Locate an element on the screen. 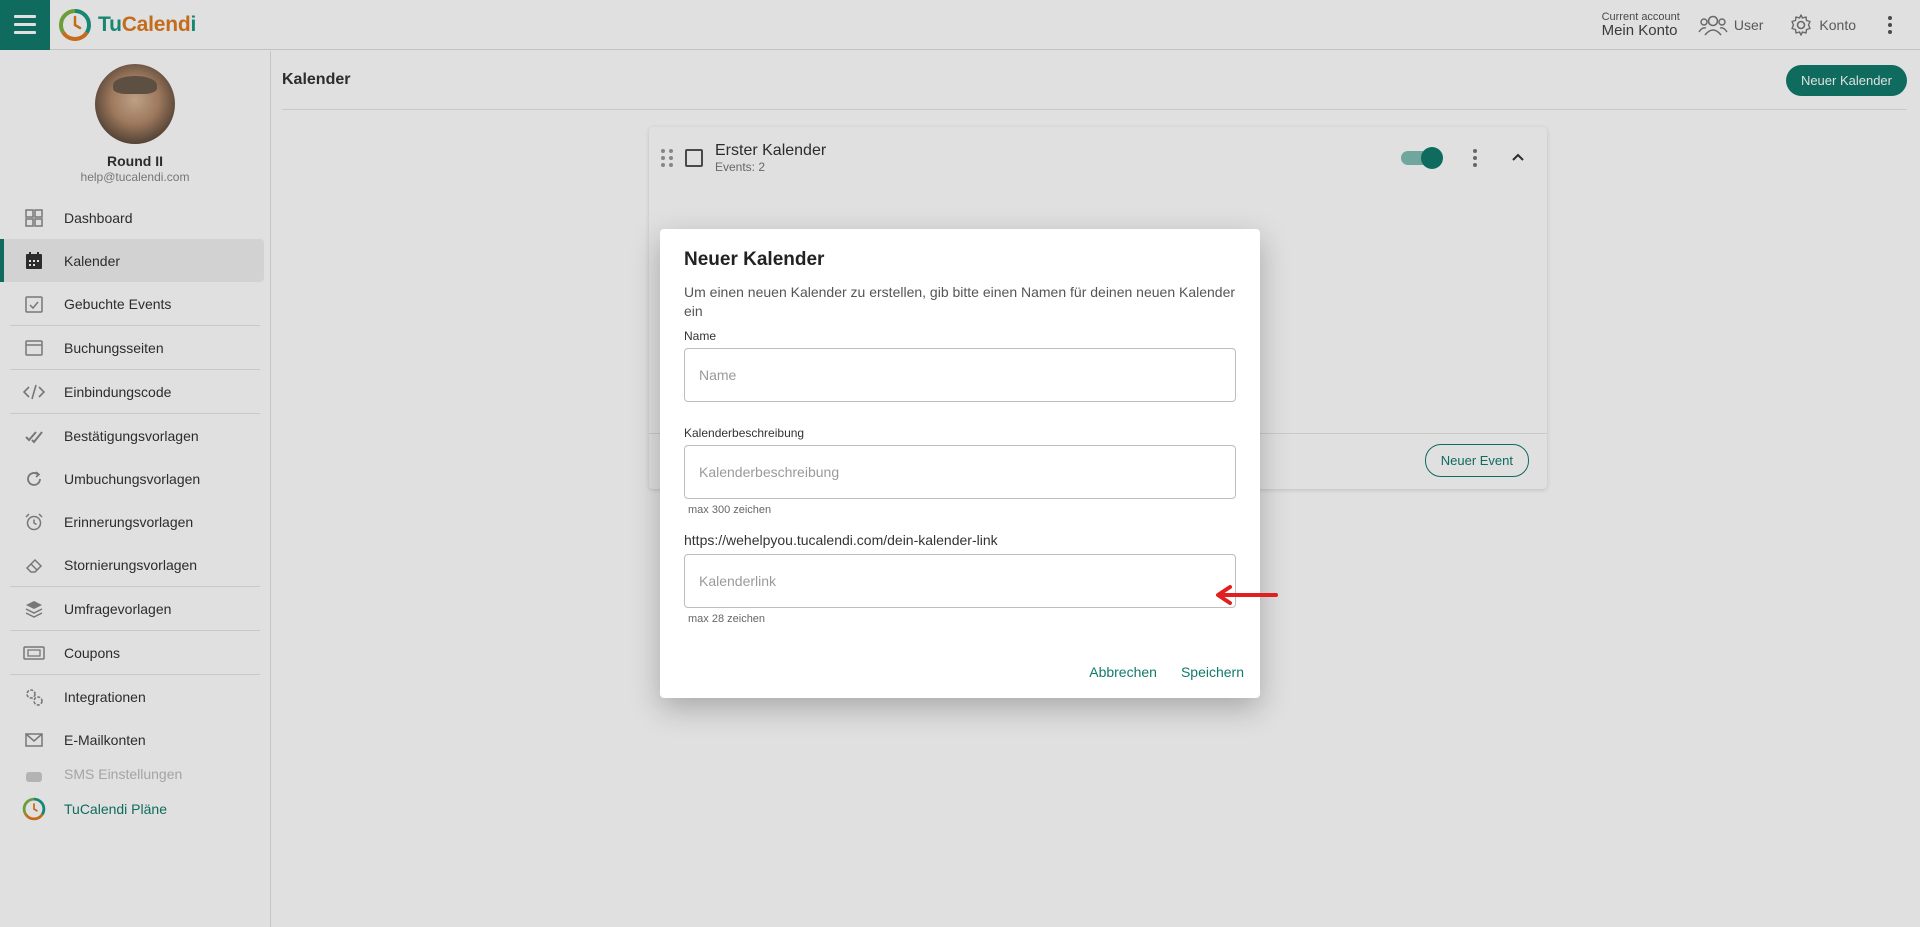 This screenshot has height=927, width=1920. cancel-button: Abbrechen is located at coordinates (1123, 672).